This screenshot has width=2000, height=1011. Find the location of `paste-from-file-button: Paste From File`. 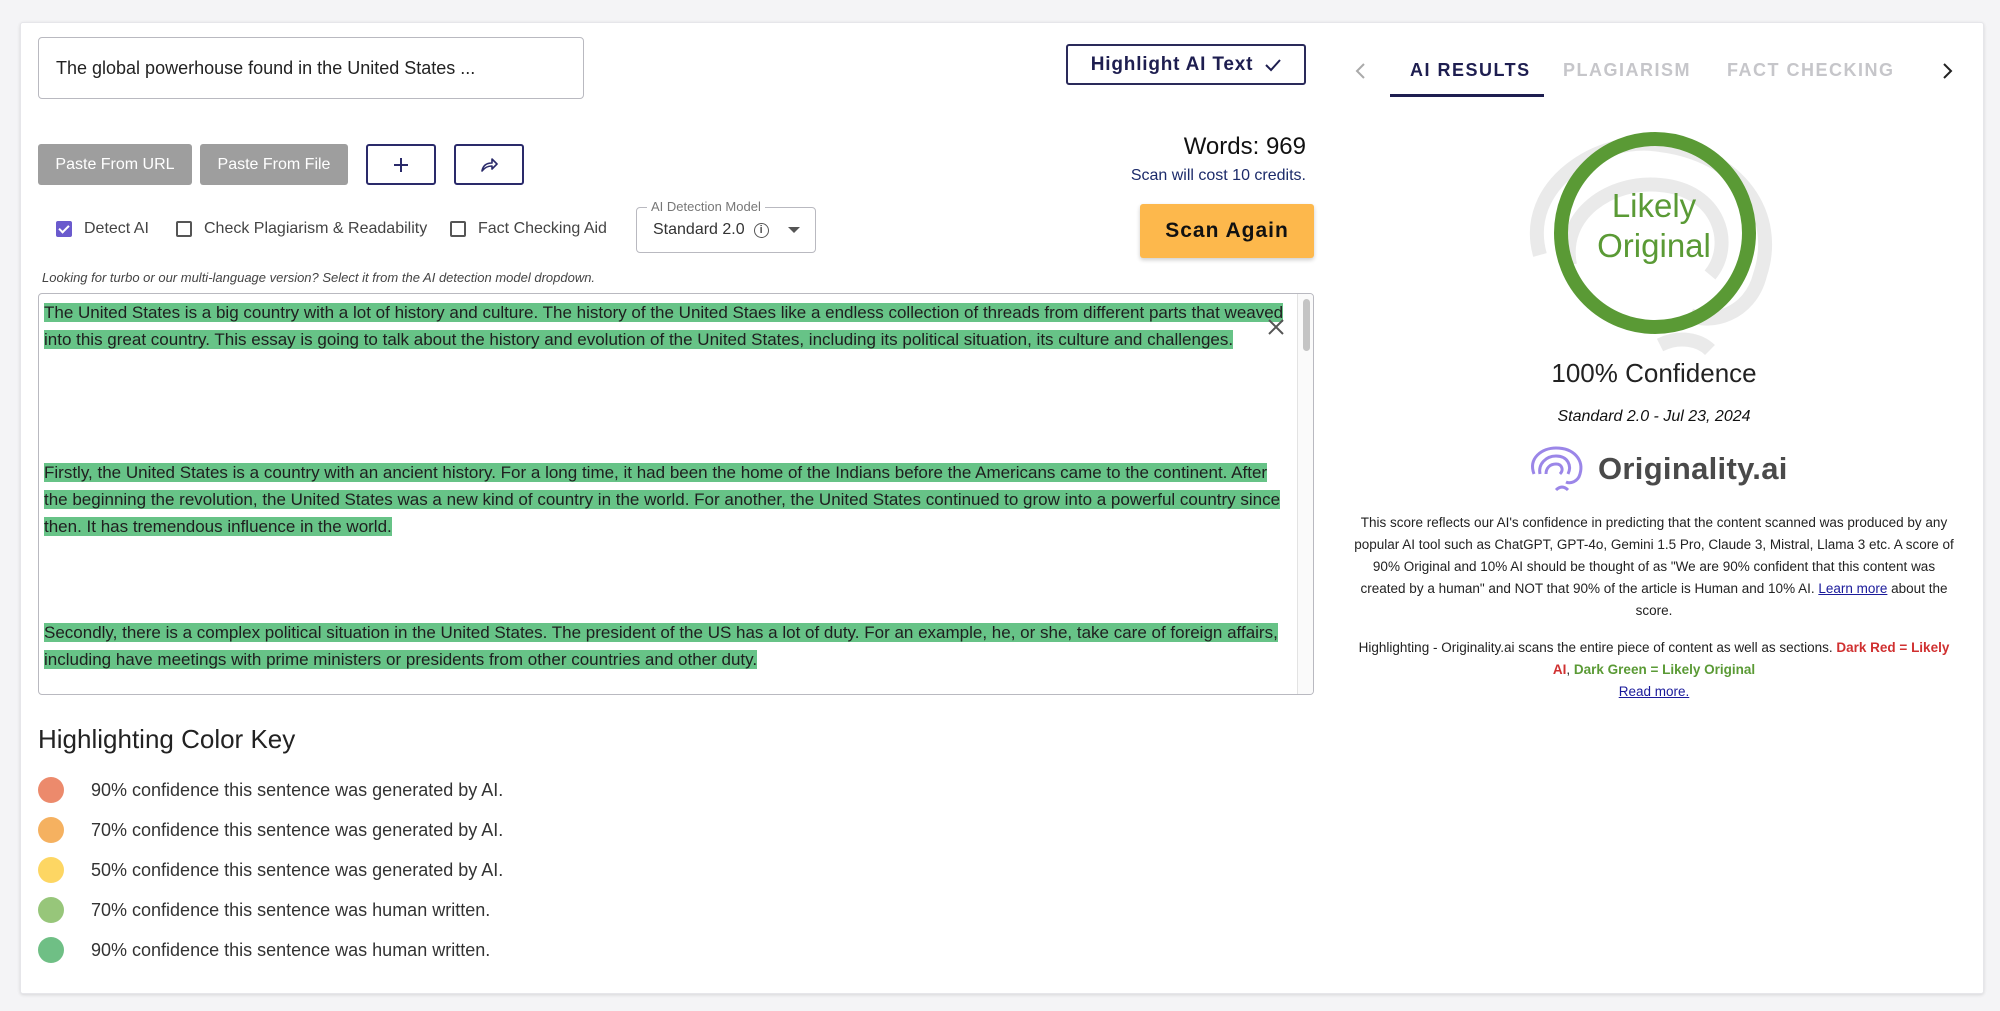

paste-from-file-button: Paste From File is located at coordinates (274, 164).